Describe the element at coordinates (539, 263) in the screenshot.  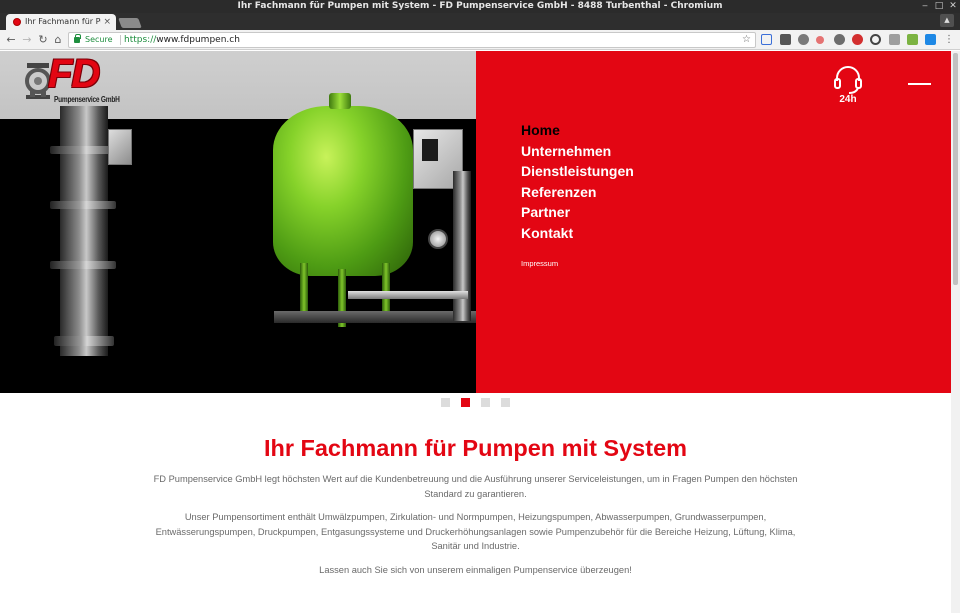
I see `impressum-link: Impressum` at that location.